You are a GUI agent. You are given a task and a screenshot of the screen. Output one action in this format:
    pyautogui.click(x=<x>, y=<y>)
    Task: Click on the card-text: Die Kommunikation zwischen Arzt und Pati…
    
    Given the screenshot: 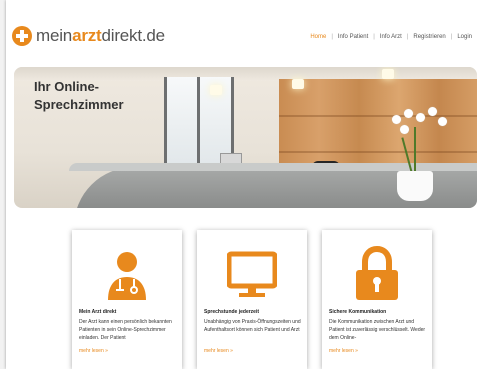 What is the action you would take?
    pyautogui.click(x=377, y=330)
    